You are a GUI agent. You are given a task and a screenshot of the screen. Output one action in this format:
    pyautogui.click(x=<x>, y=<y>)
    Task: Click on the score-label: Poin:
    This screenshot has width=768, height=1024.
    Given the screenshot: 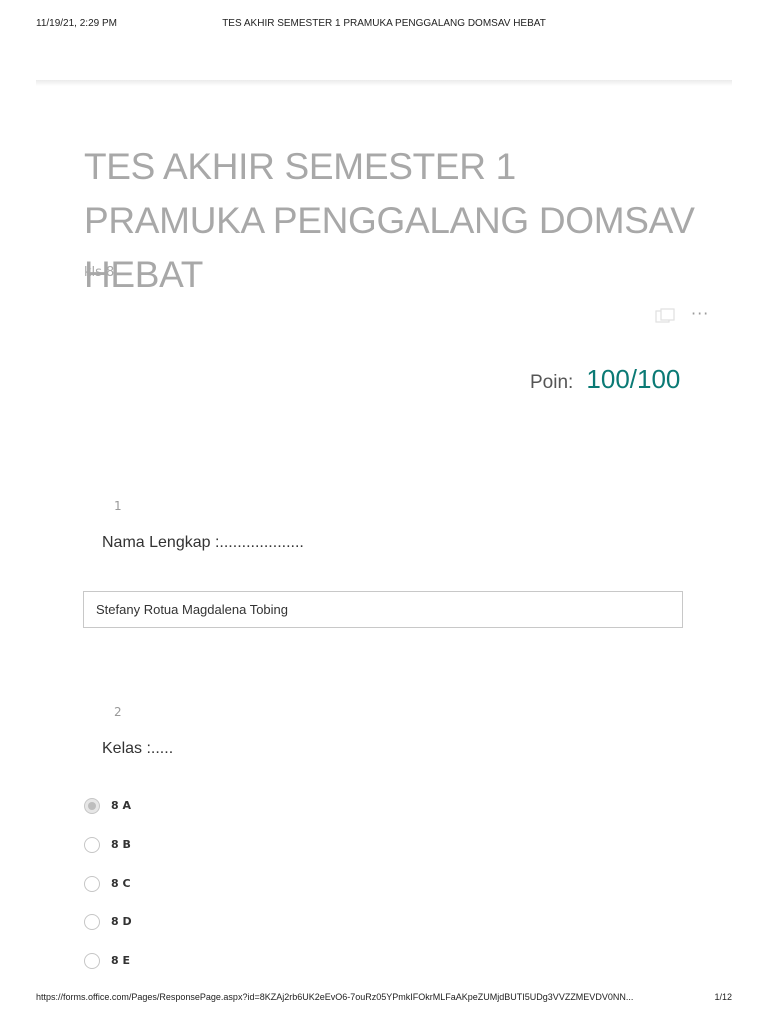 What is the action you would take?
    pyautogui.click(x=552, y=382)
    